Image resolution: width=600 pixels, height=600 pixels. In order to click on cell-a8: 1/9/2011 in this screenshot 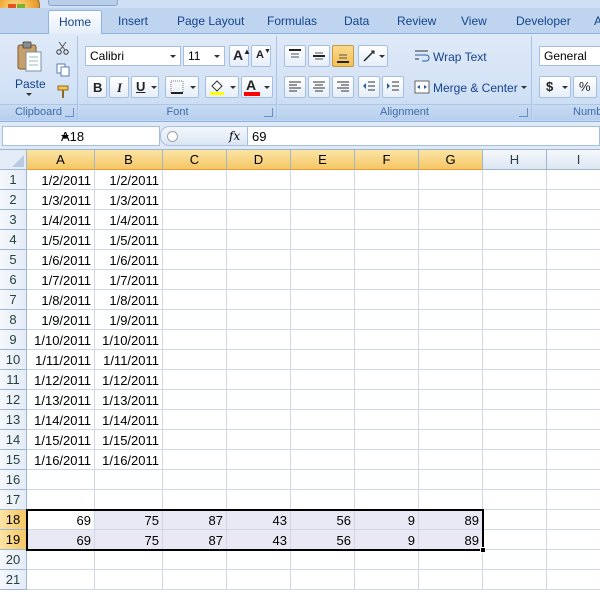, I will do `click(61, 320)`.